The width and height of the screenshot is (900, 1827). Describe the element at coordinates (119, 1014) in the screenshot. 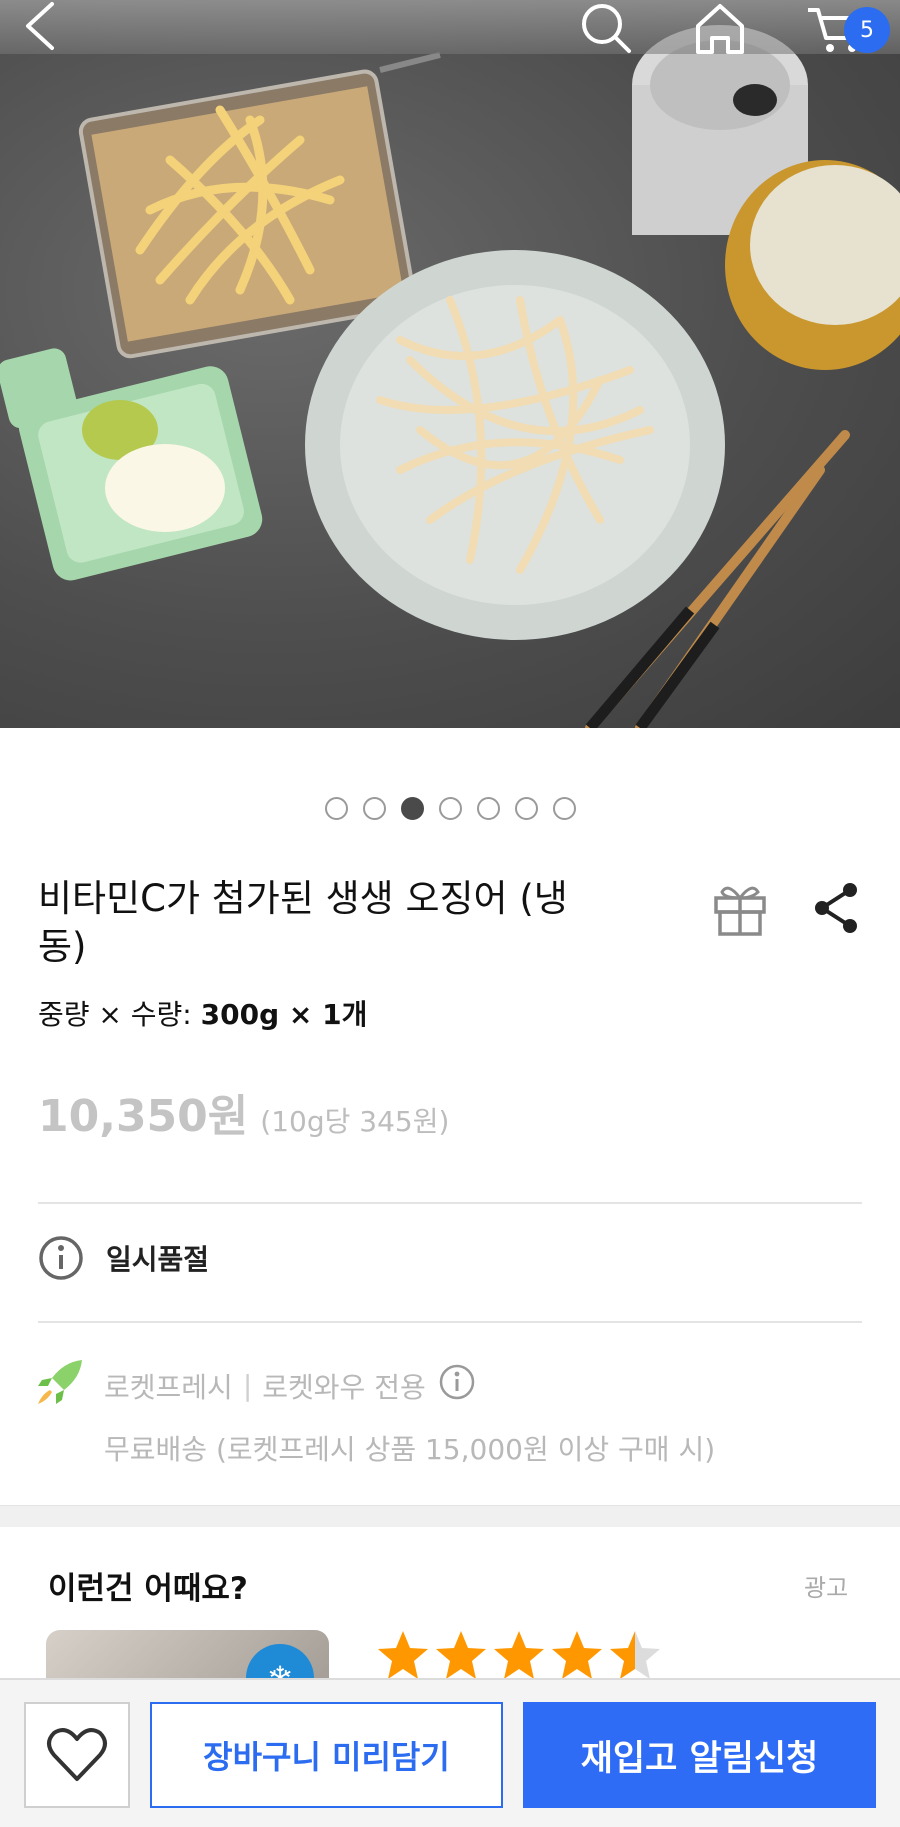

I see `spec-label: 중량 × 수량:` at that location.